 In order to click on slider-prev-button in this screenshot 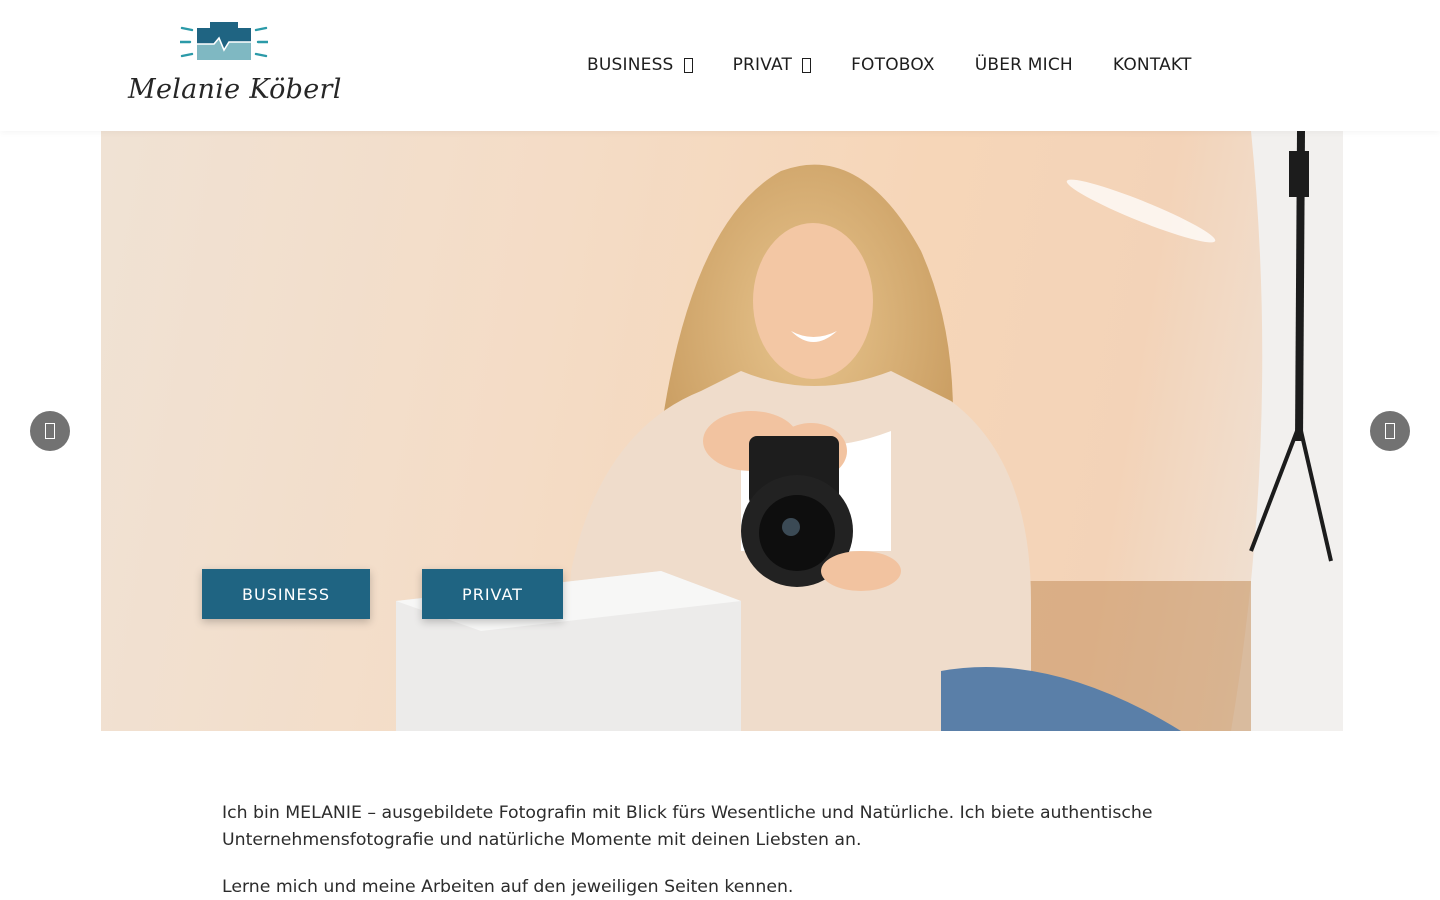, I will do `click(50, 431)`.